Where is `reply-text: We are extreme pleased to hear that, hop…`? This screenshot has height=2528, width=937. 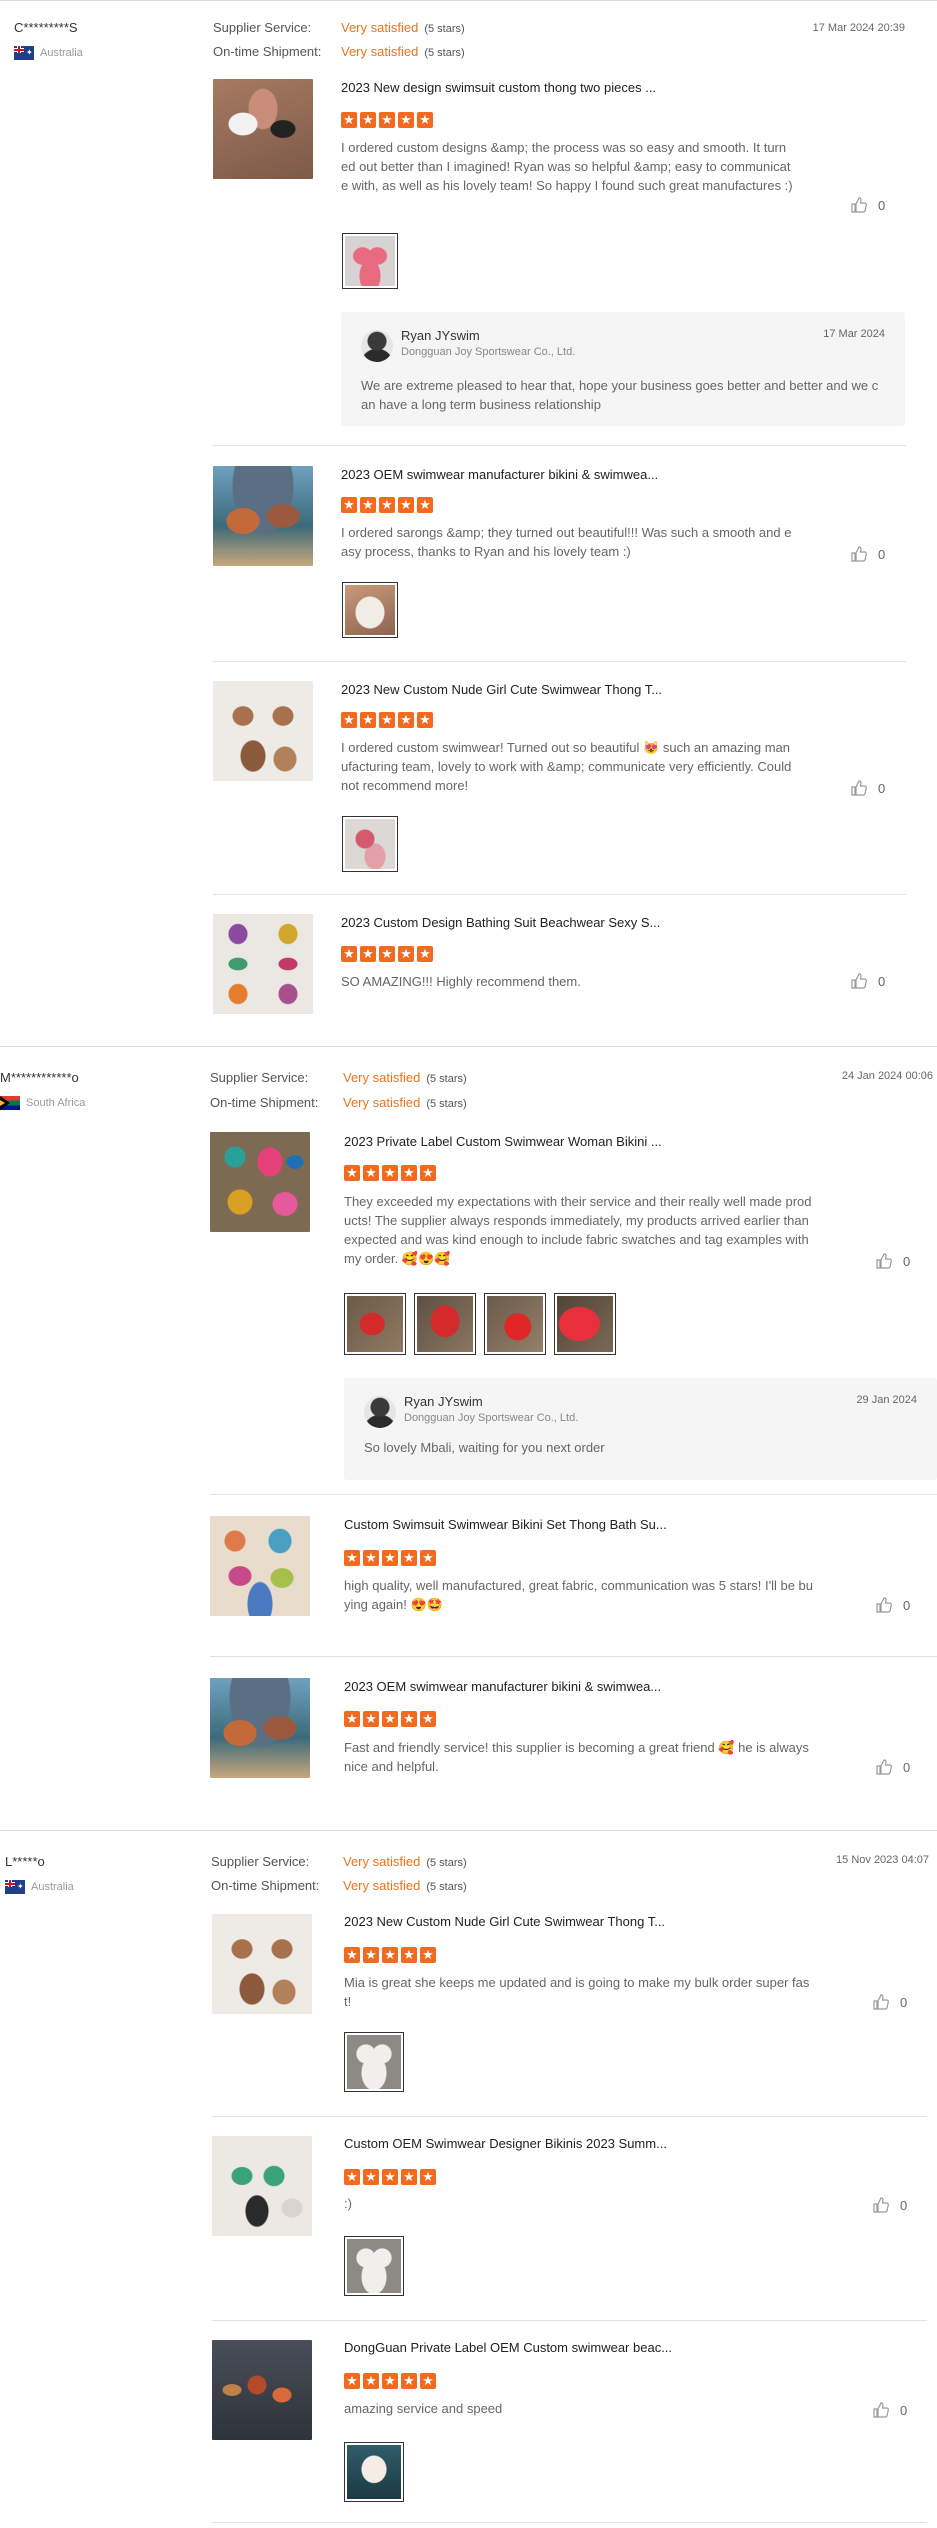 reply-text: We are extreme pleased to hear that, hop… is located at coordinates (620, 395).